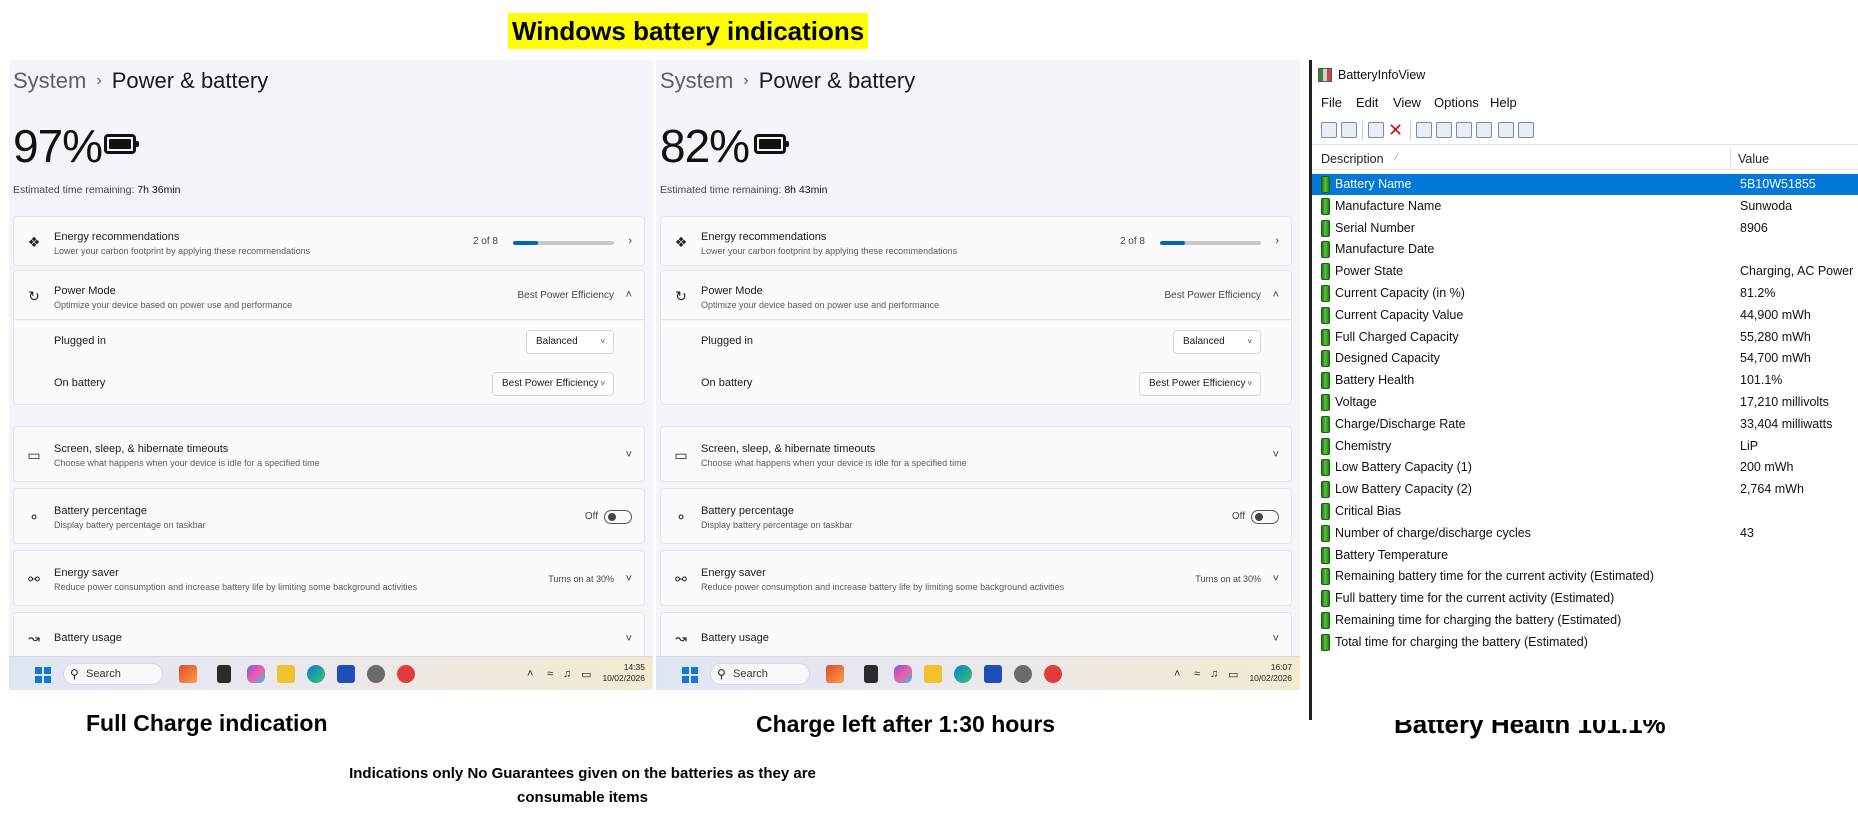 The width and height of the screenshot is (1858, 814). Describe the element at coordinates (1349, 130) in the screenshot. I see `clipboard-icon` at that location.